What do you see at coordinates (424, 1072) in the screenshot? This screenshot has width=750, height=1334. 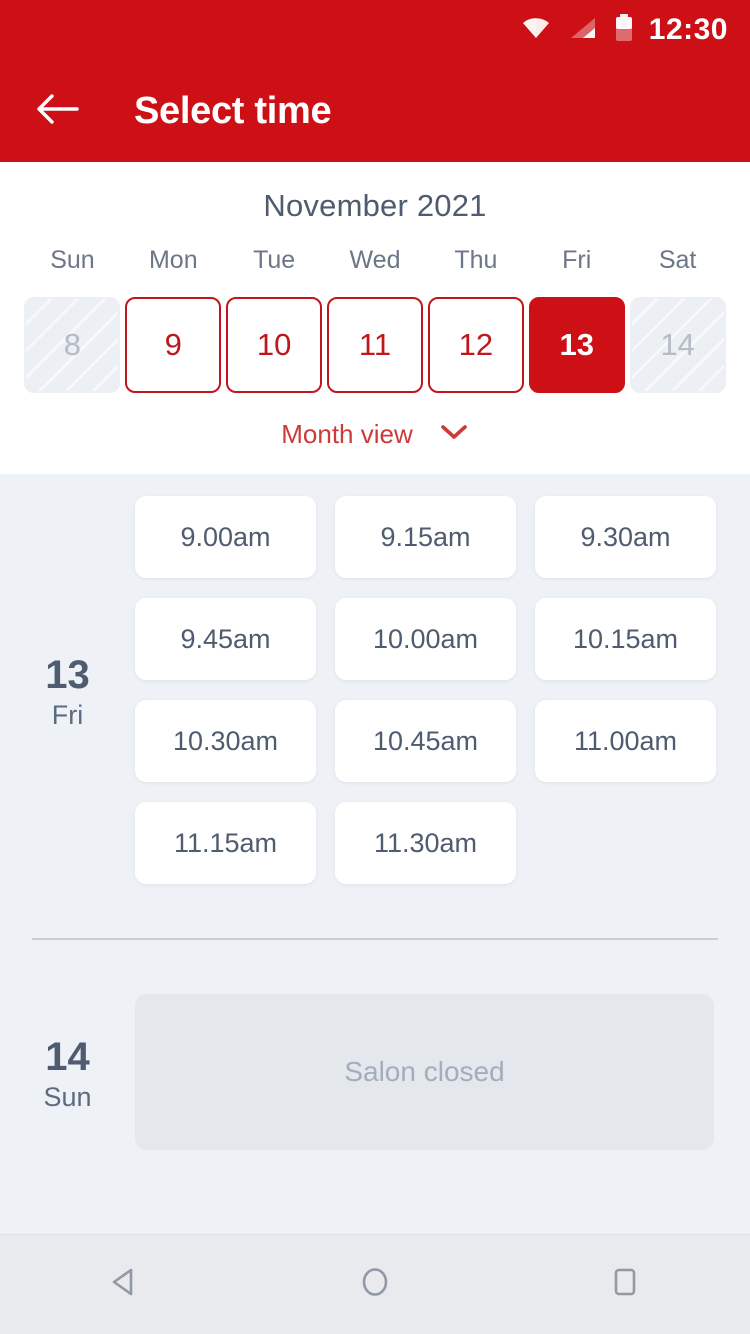 I see `salon-closed-card: Salon closed` at bounding box center [424, 1072].